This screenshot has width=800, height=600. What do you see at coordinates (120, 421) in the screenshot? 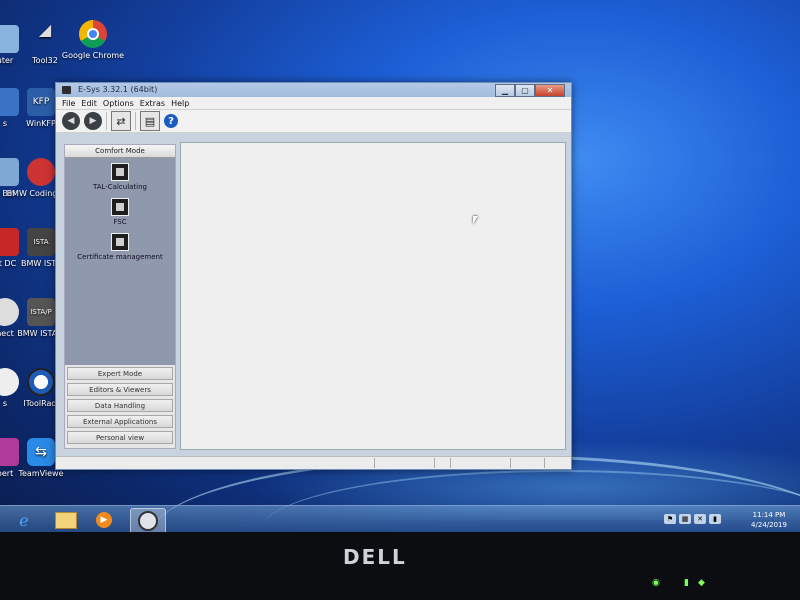
I see `external-applications-button: External Applications` at bounding box center [120, 421].